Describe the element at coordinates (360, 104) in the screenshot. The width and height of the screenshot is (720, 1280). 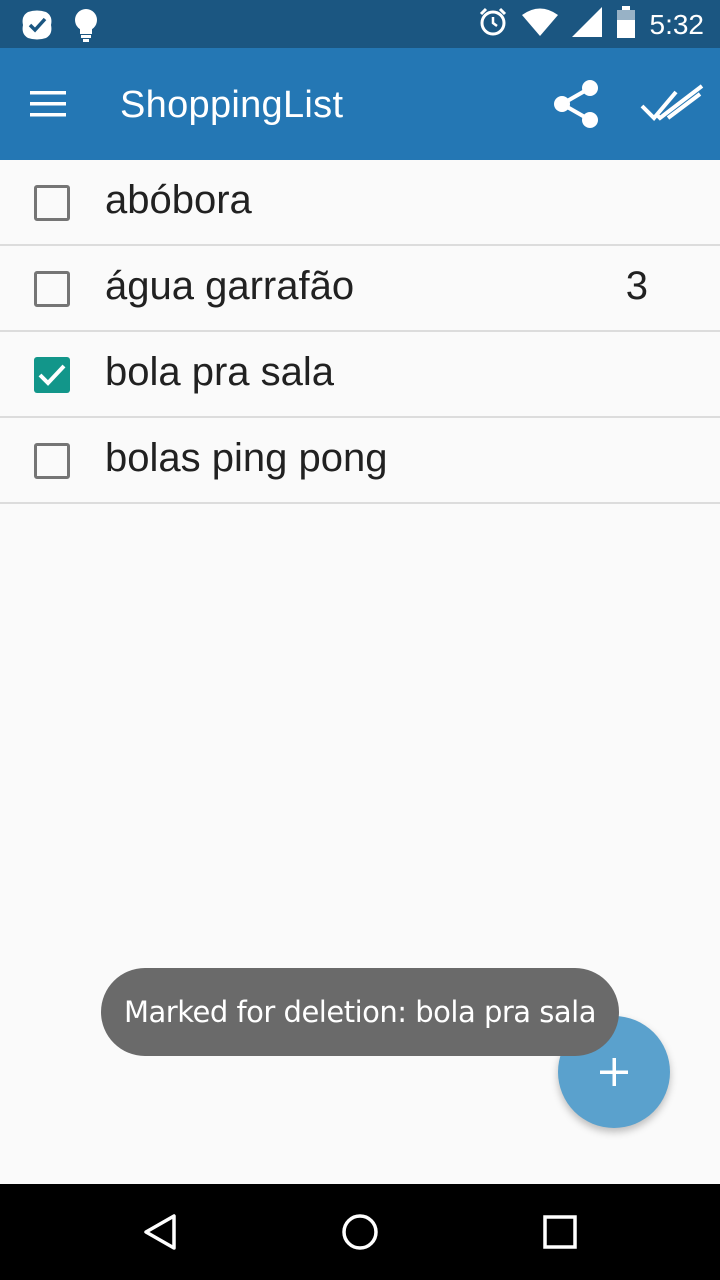
I see `app-bar: ShoppingList` at that location.